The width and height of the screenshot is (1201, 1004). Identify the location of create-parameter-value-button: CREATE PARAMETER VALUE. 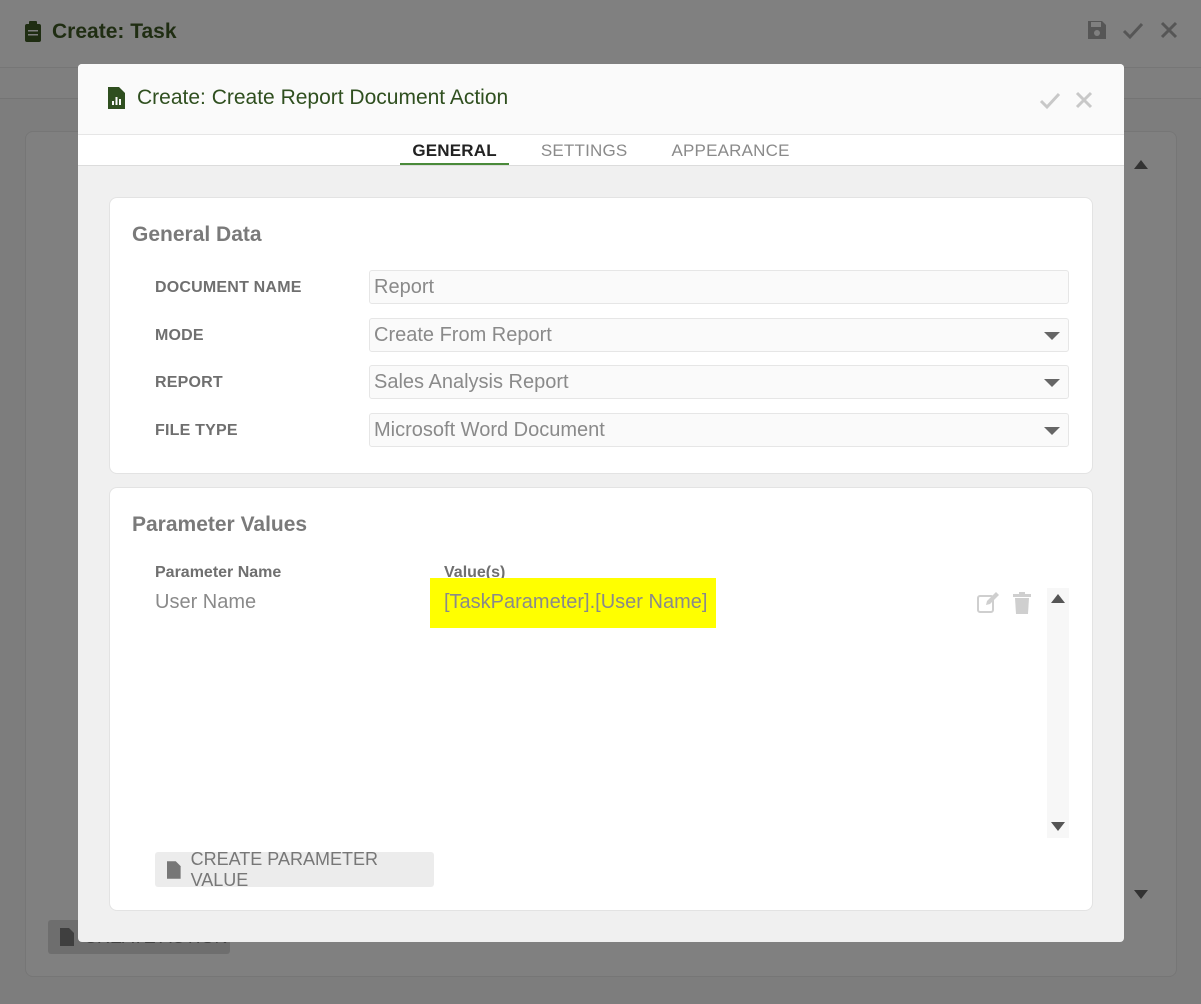
(294, 869).